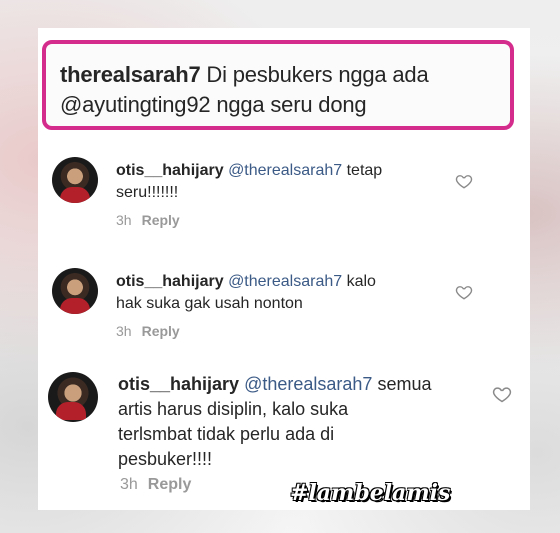 Image resolution: width=560 pixels, height=533 pixels. Describe the element at coordinates (362, 170) in the screenshot. I see `comment-text-line1: tetap` at that location.